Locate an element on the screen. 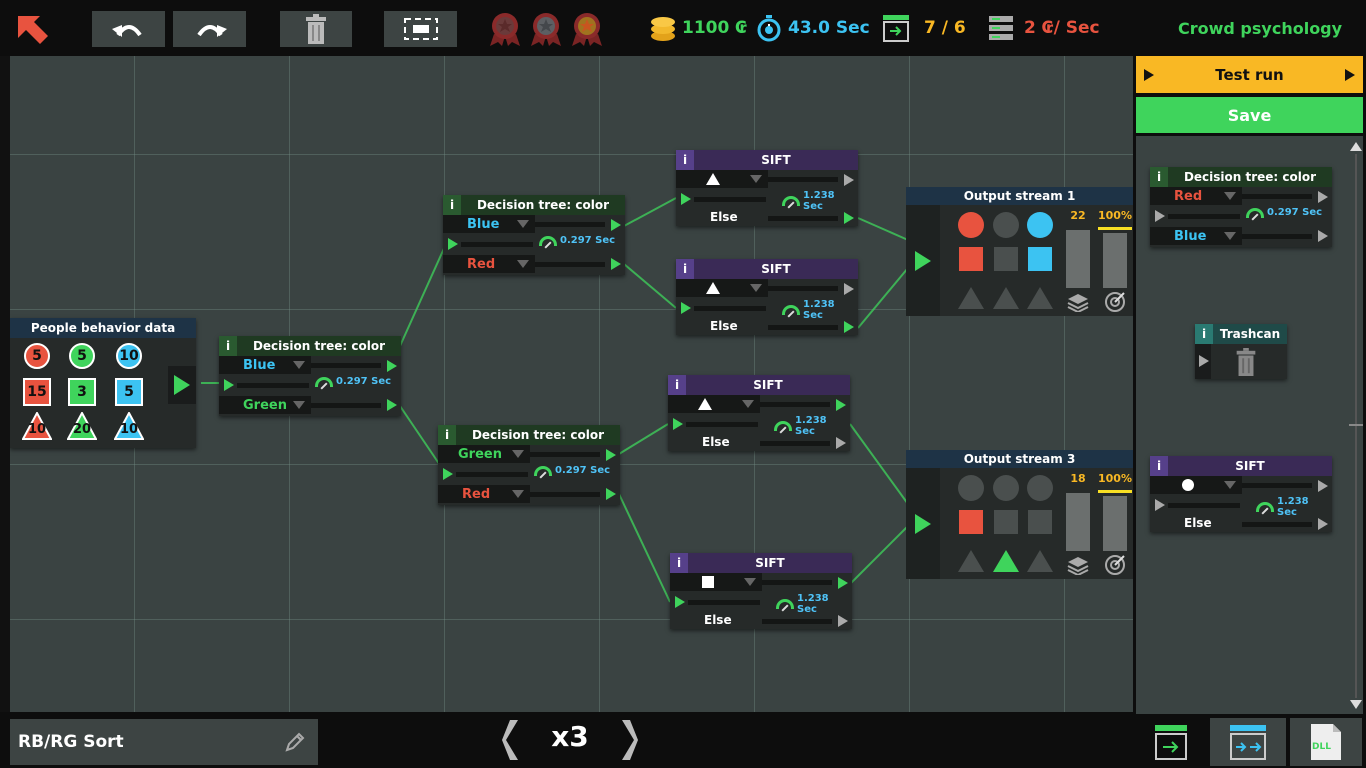 The image size is (1366, 768). sift2-input-port is located at coordinates (686, 308).